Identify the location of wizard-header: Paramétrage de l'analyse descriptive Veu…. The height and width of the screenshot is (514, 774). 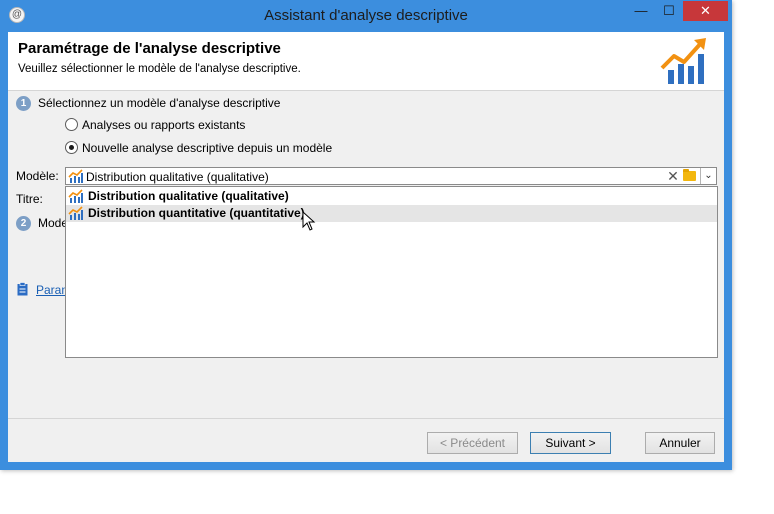
(366, 61).